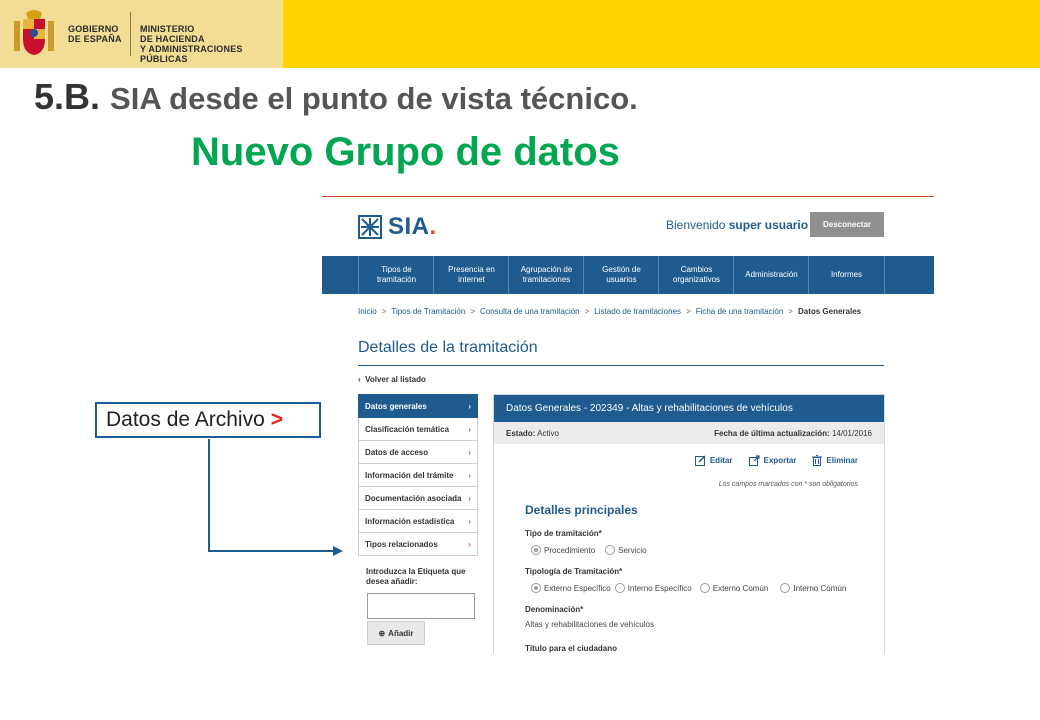  I want to click on slide-title-number: 5.B., so click(67, 96).